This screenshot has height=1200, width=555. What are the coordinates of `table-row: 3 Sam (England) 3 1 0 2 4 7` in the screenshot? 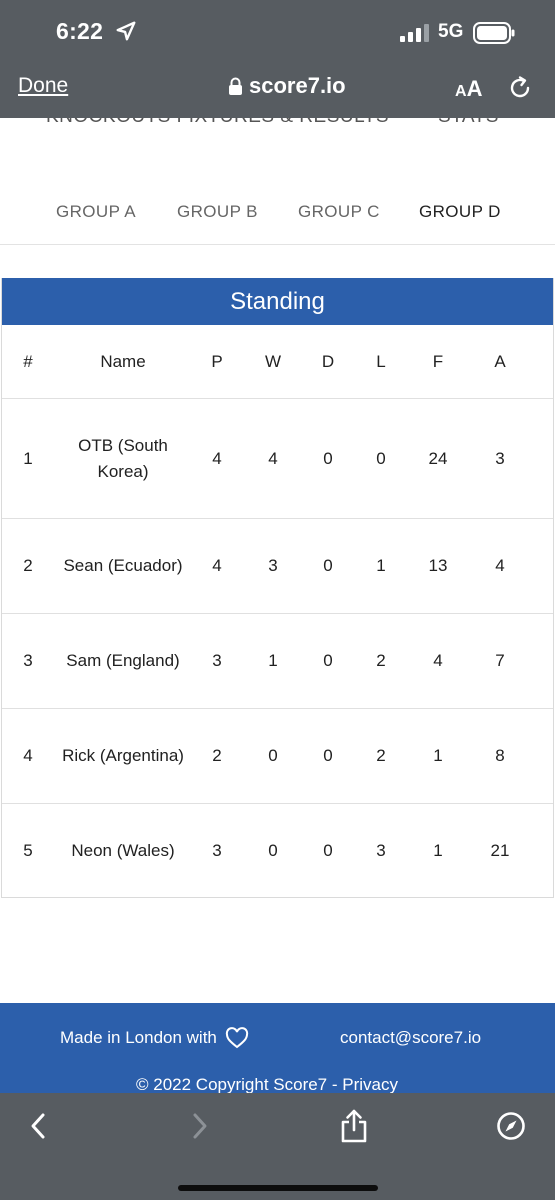 It's located at (277, 661).